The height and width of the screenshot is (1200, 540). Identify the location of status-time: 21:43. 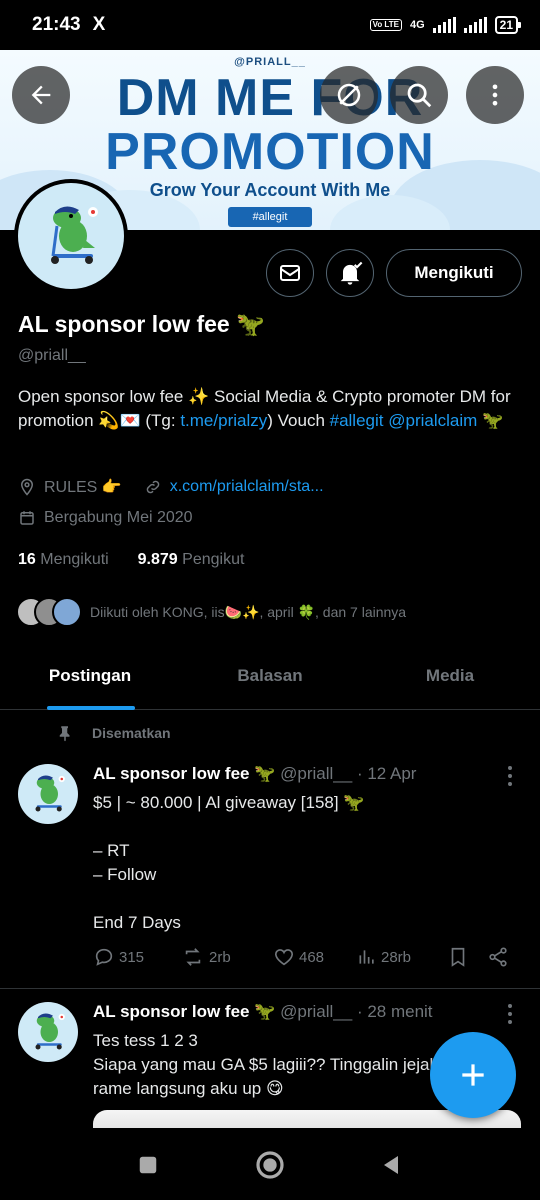
(56, 24).